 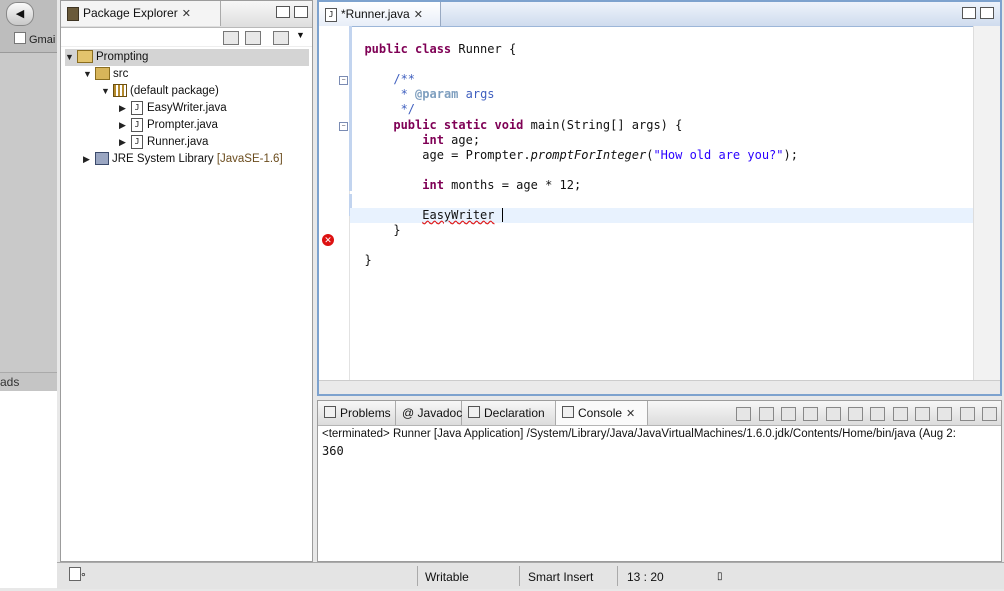 What do you see at coordinates (335, 204) in the screenshot?
I see `editor-gutter: − − ✕` at bounding box center [335, 204].